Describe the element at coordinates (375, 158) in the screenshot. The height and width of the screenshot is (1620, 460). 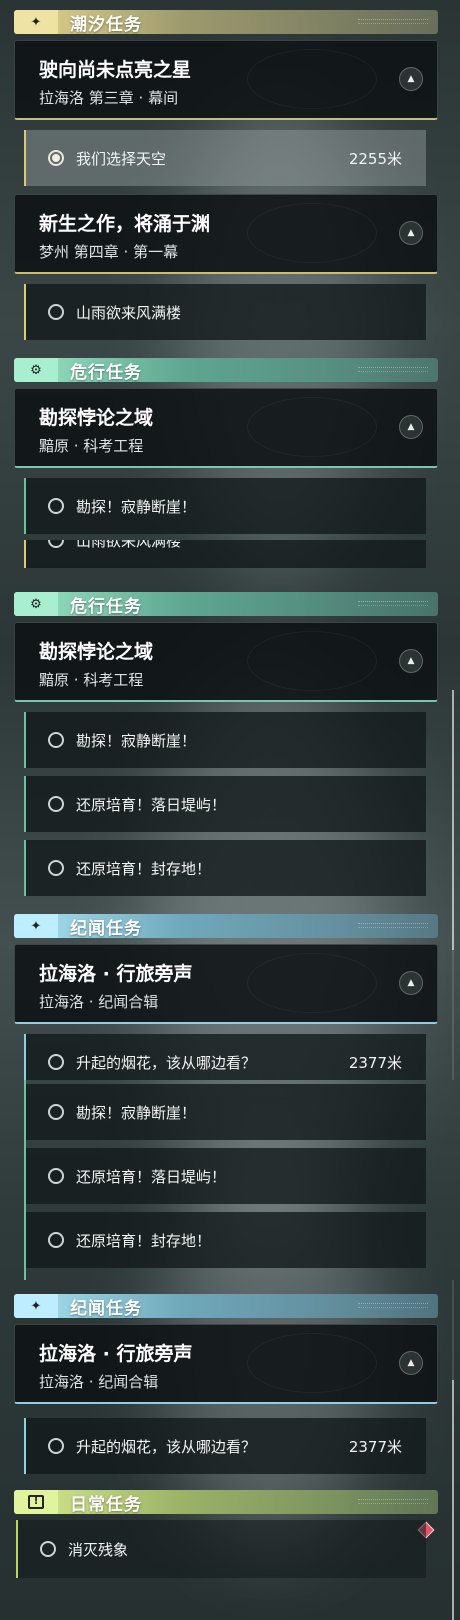
I see `objective-distance: 2255米` at that location.